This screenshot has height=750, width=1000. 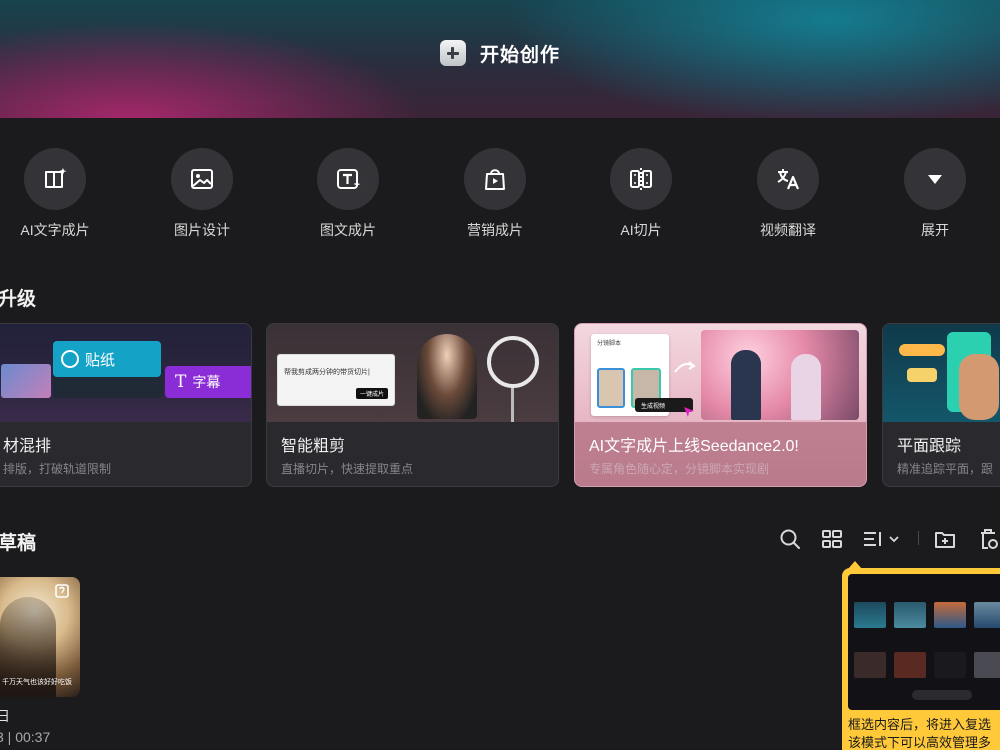 I want to click on tool-label: 展开, so click(x=935, y=230).